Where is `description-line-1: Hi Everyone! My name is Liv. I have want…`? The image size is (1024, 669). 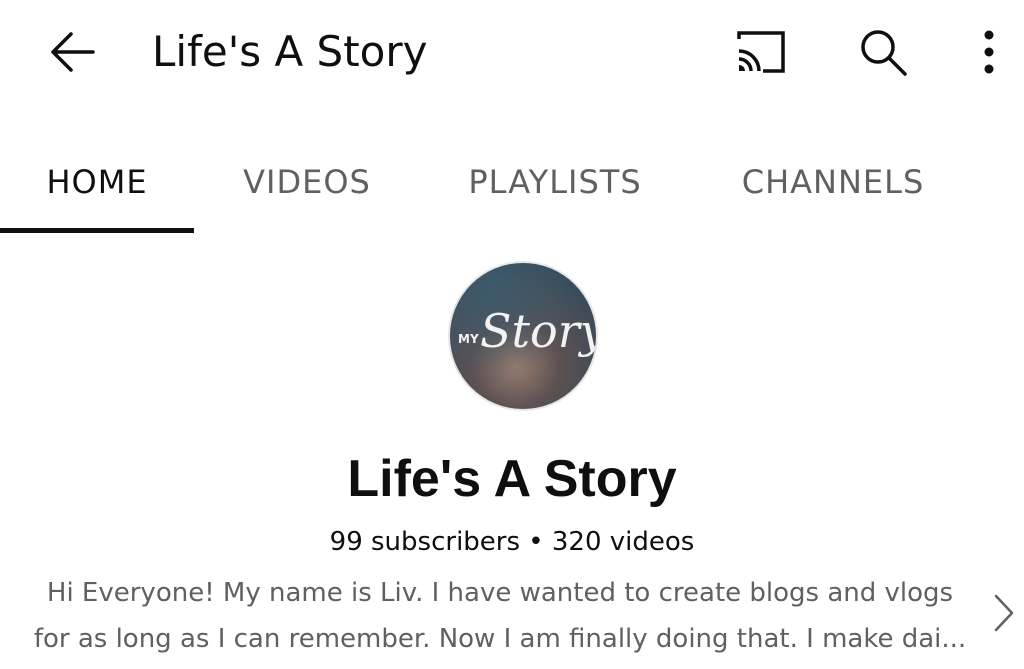
description-line-1: Hi Everyone! My name is Liv. I have want… is located at coordinates (500, 593).